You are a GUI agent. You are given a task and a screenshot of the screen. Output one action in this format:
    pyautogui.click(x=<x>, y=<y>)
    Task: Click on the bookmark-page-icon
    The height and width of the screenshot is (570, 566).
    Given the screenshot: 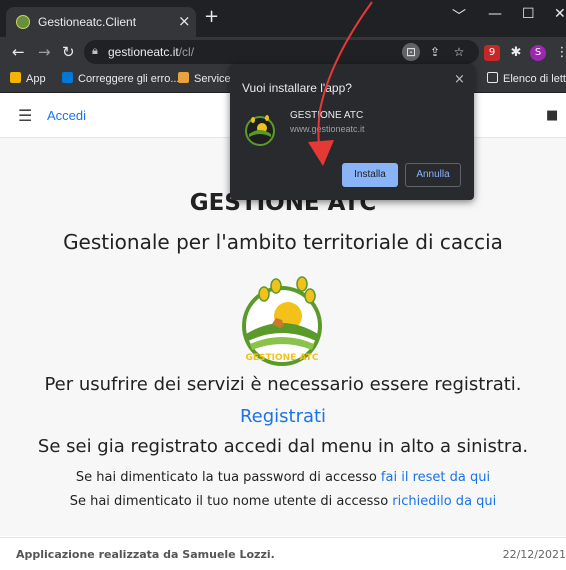 What is the action you would take?
    pyautogui.click(x=183, y=77)
    